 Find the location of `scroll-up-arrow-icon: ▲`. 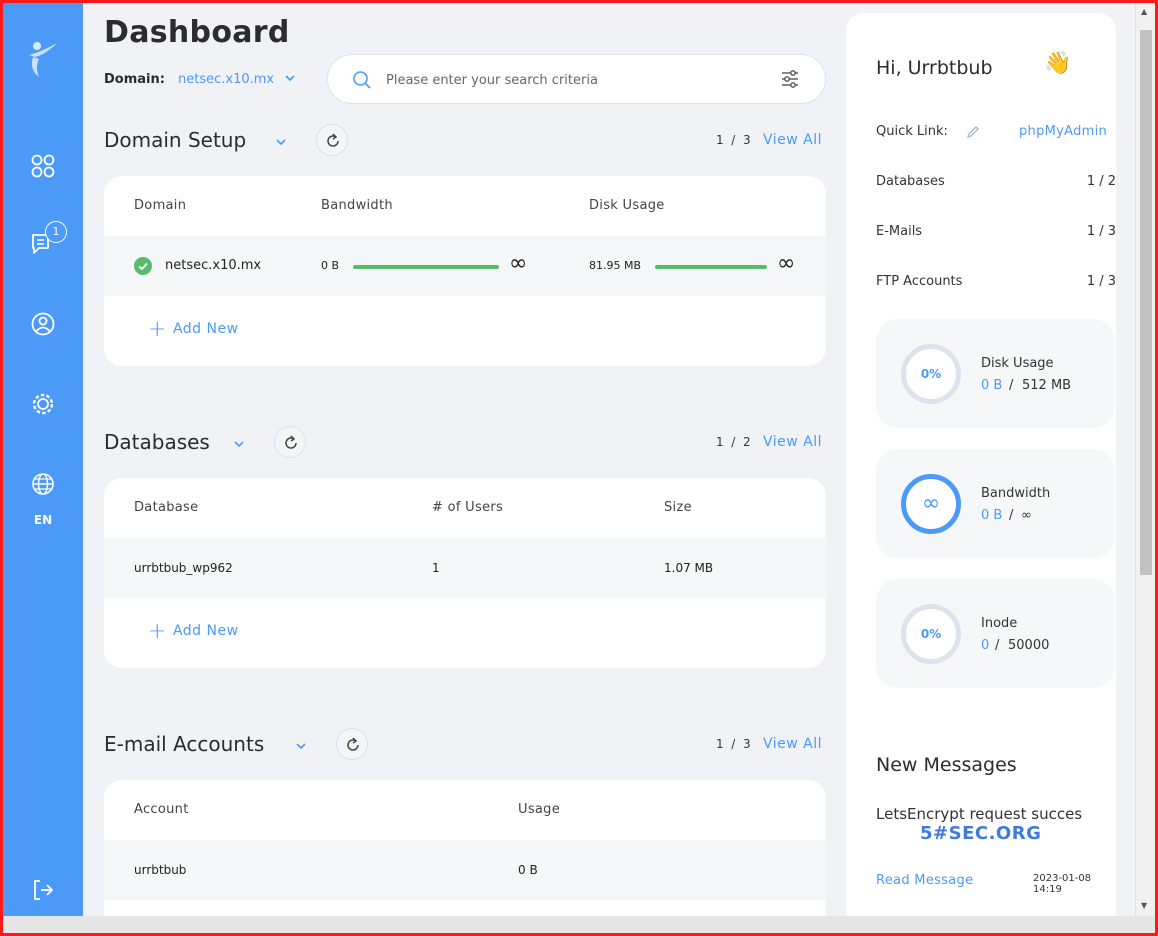

scroll-up-arrow-icon: ▲ is located at coordinates (1144, 11).